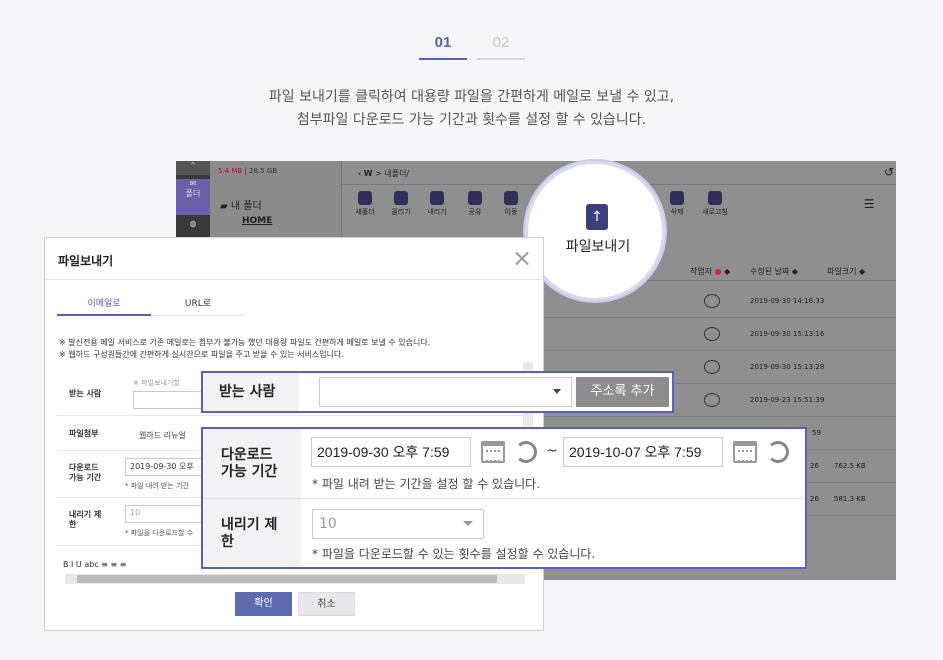  What do you see at coordinates (501, 47) in the screenshot?
I see `step-tab-02: 02` at bounding box center [501, 47].